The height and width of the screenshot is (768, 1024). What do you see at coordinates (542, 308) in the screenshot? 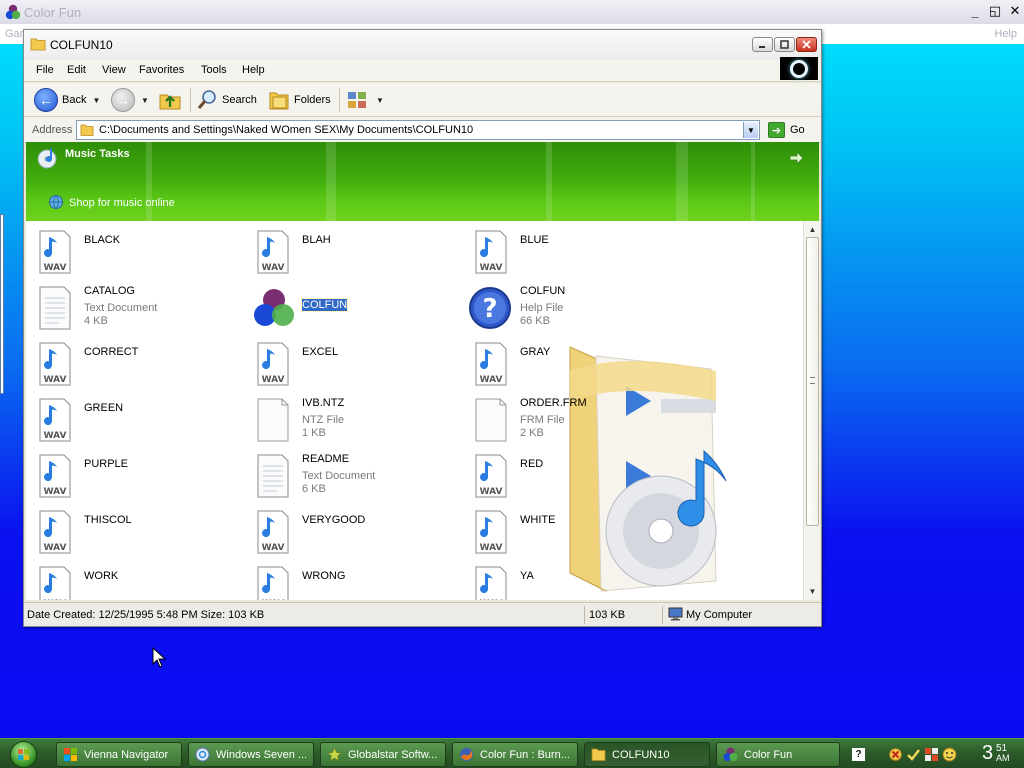
I see `file-type: Help File` at bounding box center [542, 308].